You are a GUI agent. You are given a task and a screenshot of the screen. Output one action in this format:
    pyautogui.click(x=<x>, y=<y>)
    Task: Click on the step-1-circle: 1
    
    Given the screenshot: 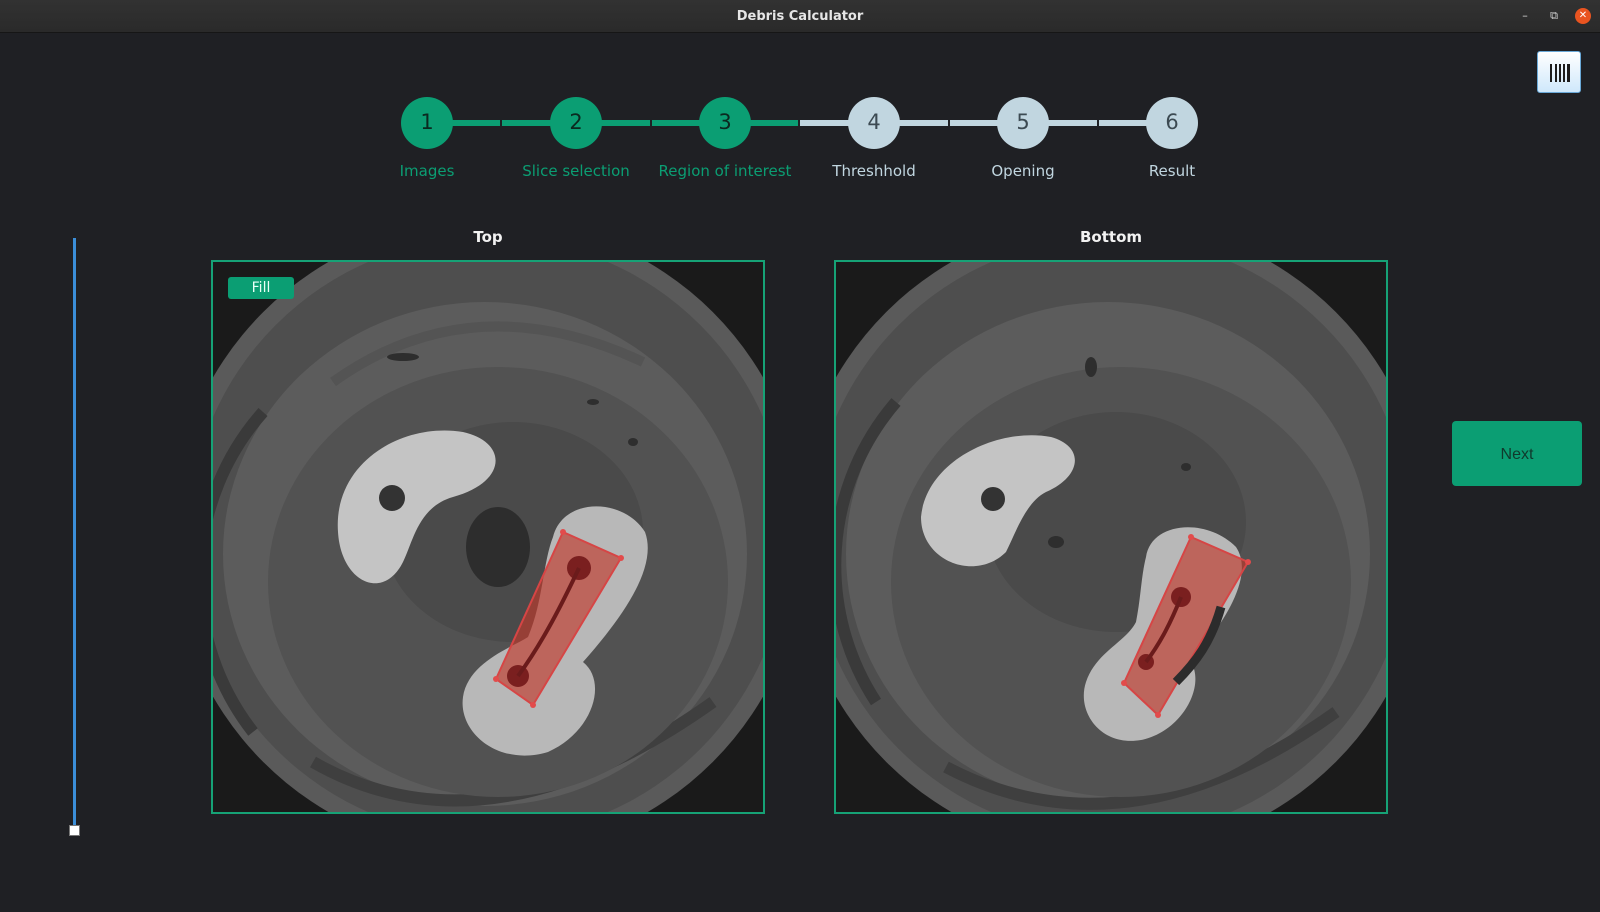 What is the action you would take?
    pyautogui.click(x=427, y=123)
    